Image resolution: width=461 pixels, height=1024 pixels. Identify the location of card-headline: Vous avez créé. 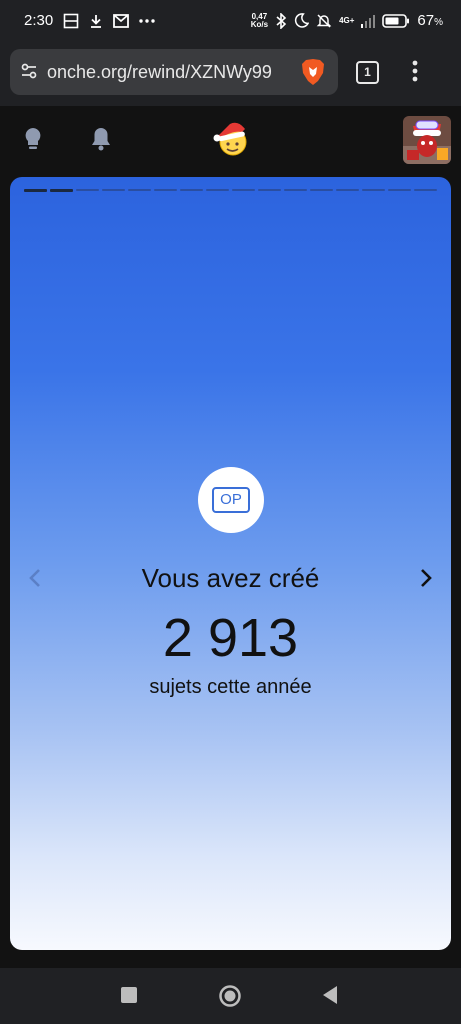
(230, 578).